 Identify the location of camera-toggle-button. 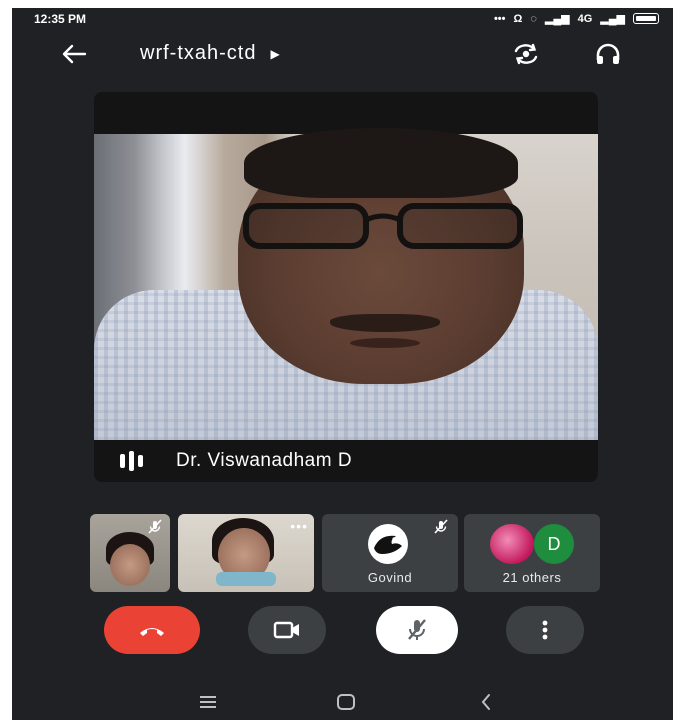
(287, 630).